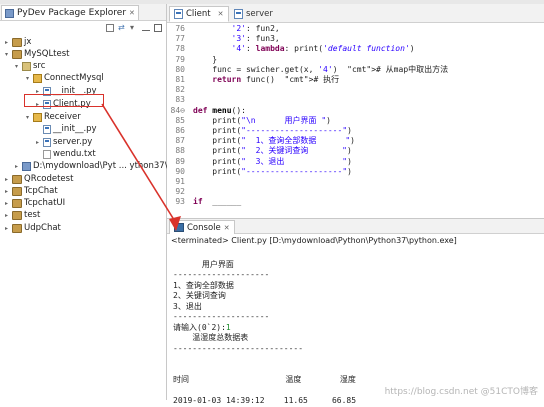  What do you see at coordinates (355, 202) in the screenshot?
I see `code-line: 93 if ______` at bounding box center [355, 202].